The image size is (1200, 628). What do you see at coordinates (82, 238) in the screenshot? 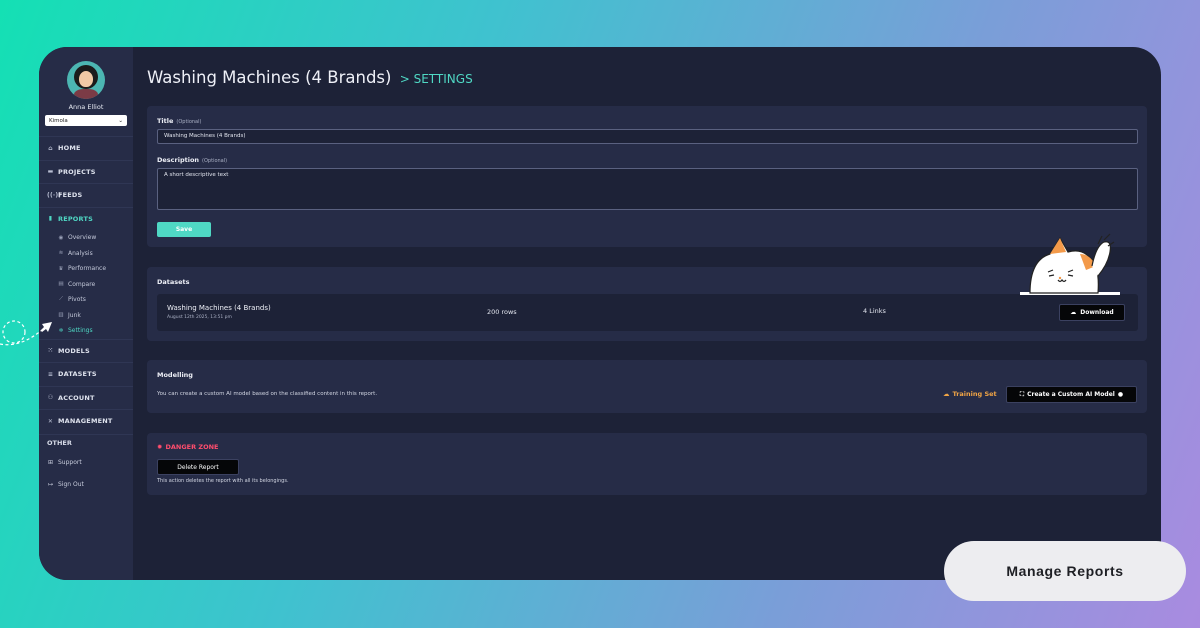
I see `sidebar-subitem-label: Overview` at bounding box center [82, 238].